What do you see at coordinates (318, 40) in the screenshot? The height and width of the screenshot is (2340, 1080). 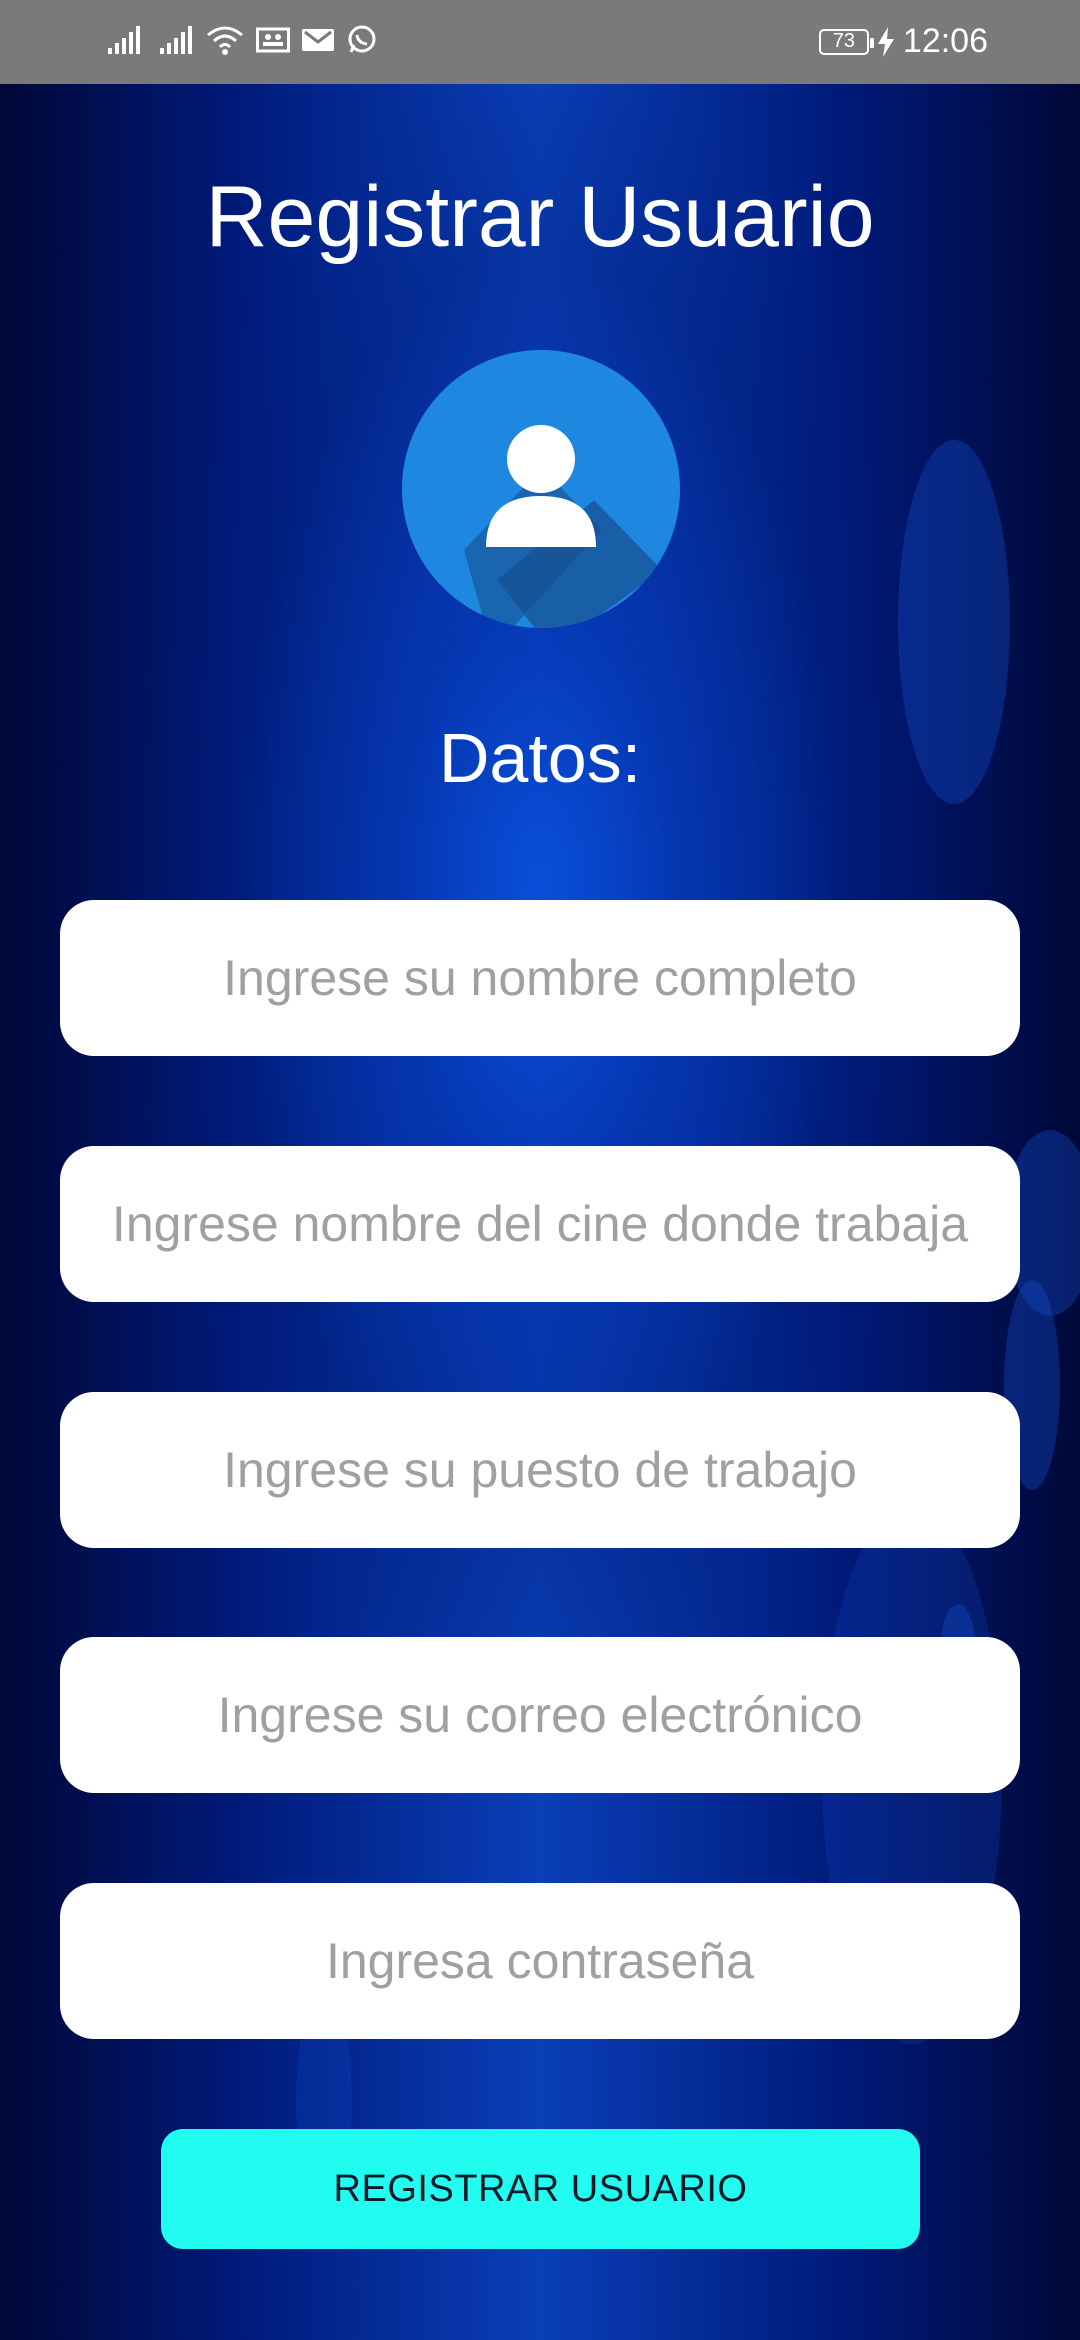 I see `mail-icon` at bounding box center [318, 40].